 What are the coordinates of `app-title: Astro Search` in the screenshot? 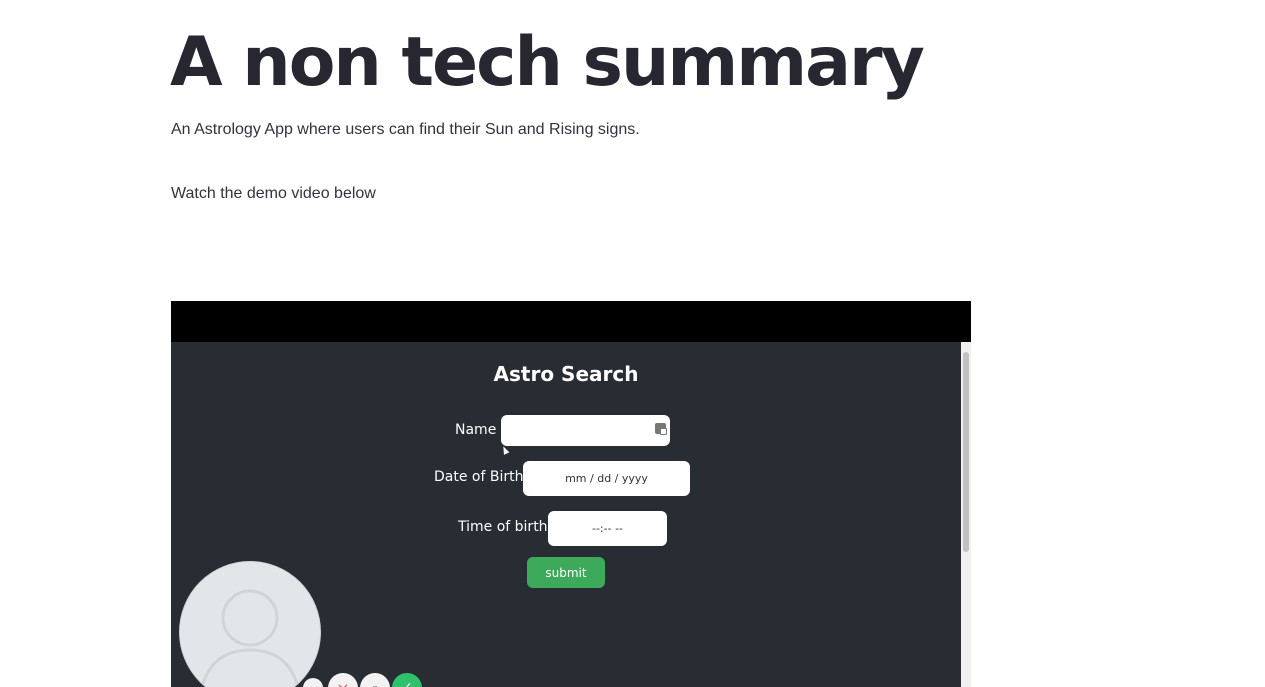 It's located at (566, 374).